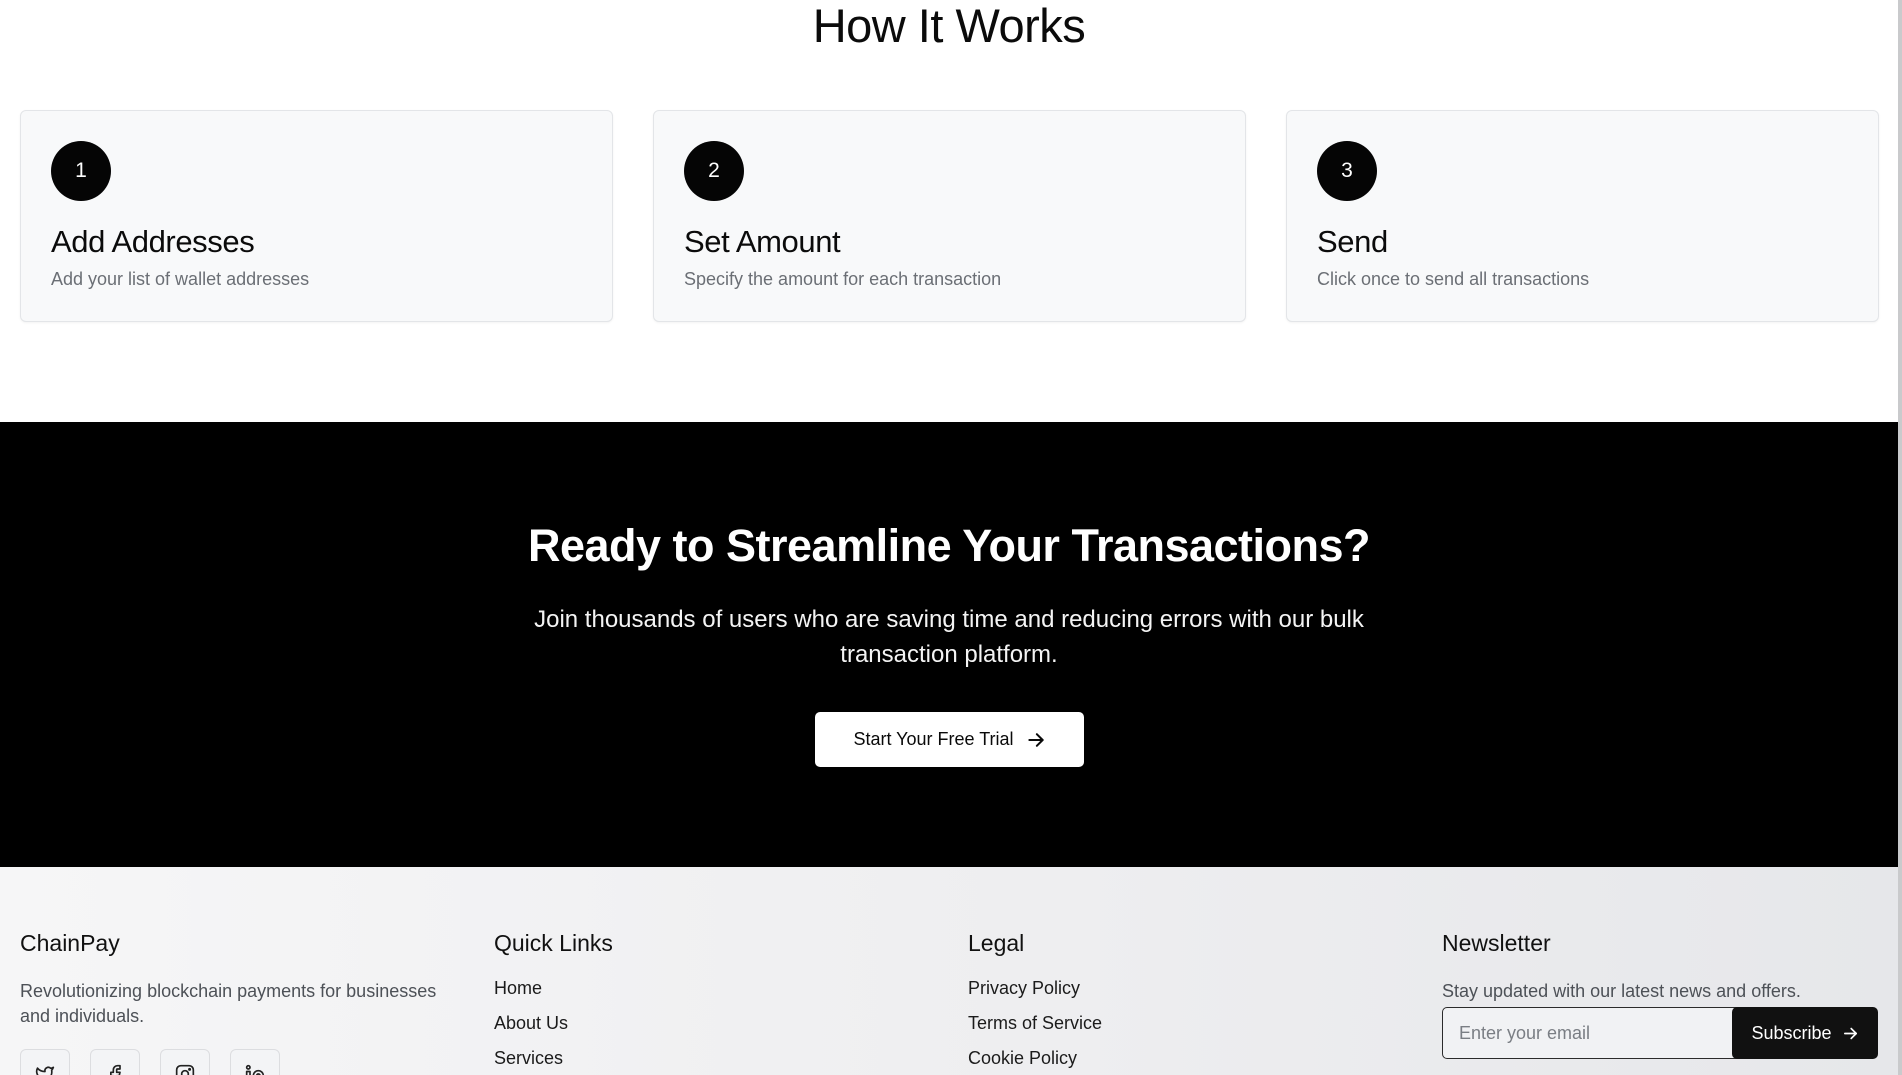  I want to click on linkedin-link, so click(255, 1062).